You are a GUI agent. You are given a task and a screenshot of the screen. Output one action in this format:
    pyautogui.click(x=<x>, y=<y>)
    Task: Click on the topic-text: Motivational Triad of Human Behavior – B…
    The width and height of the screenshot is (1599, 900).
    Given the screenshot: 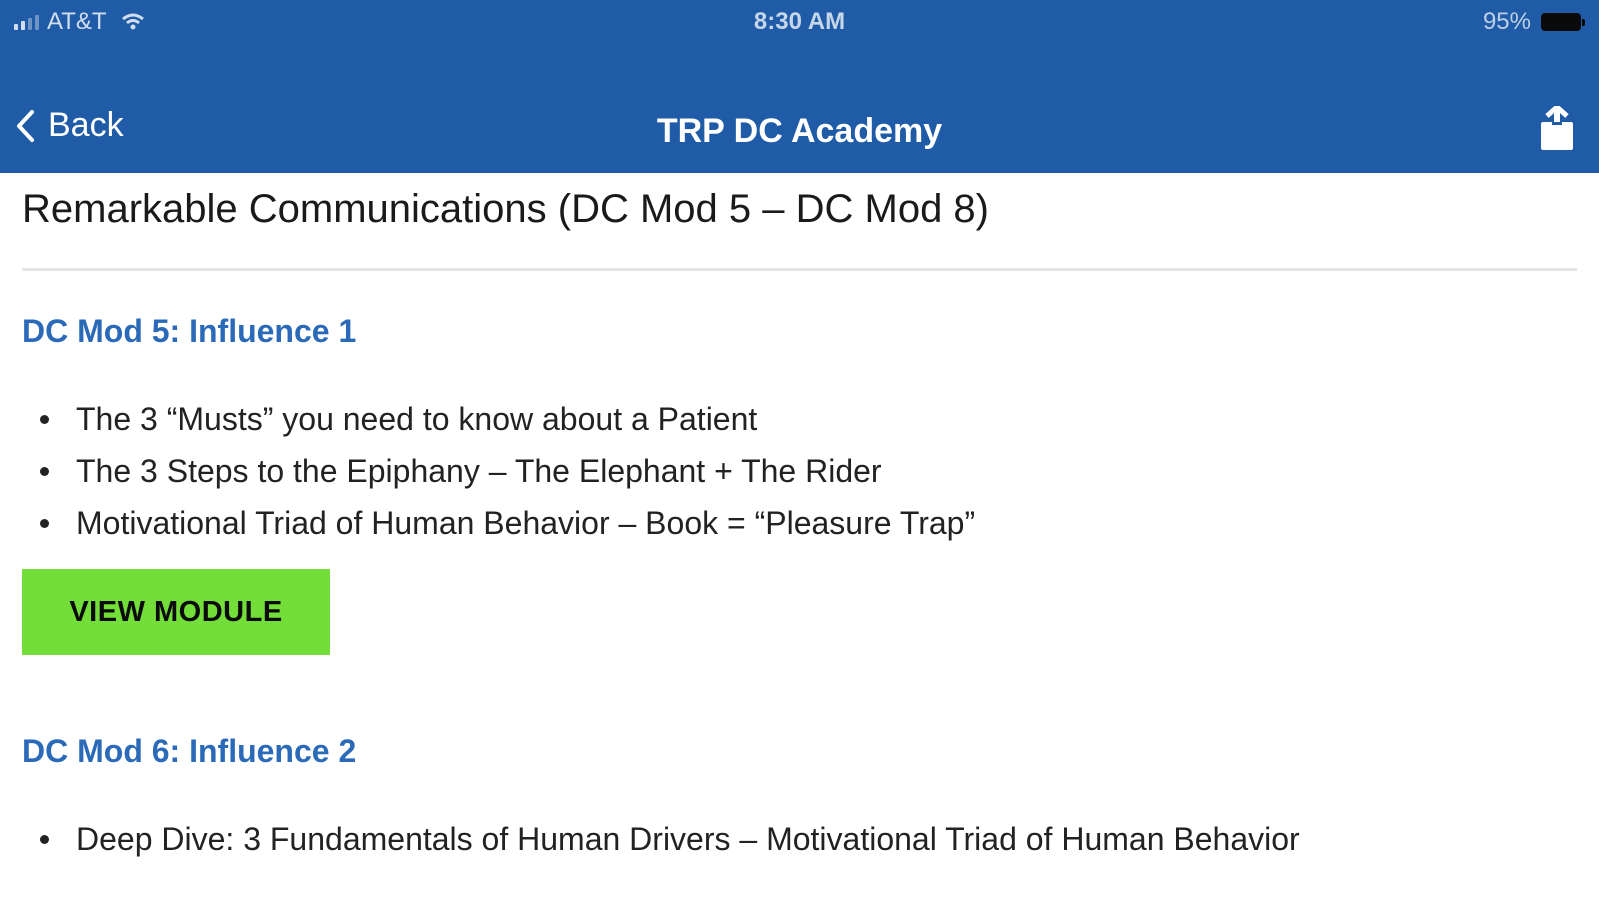 What is the action you would take?
    pyautogui.click(x=526, y=523)
    